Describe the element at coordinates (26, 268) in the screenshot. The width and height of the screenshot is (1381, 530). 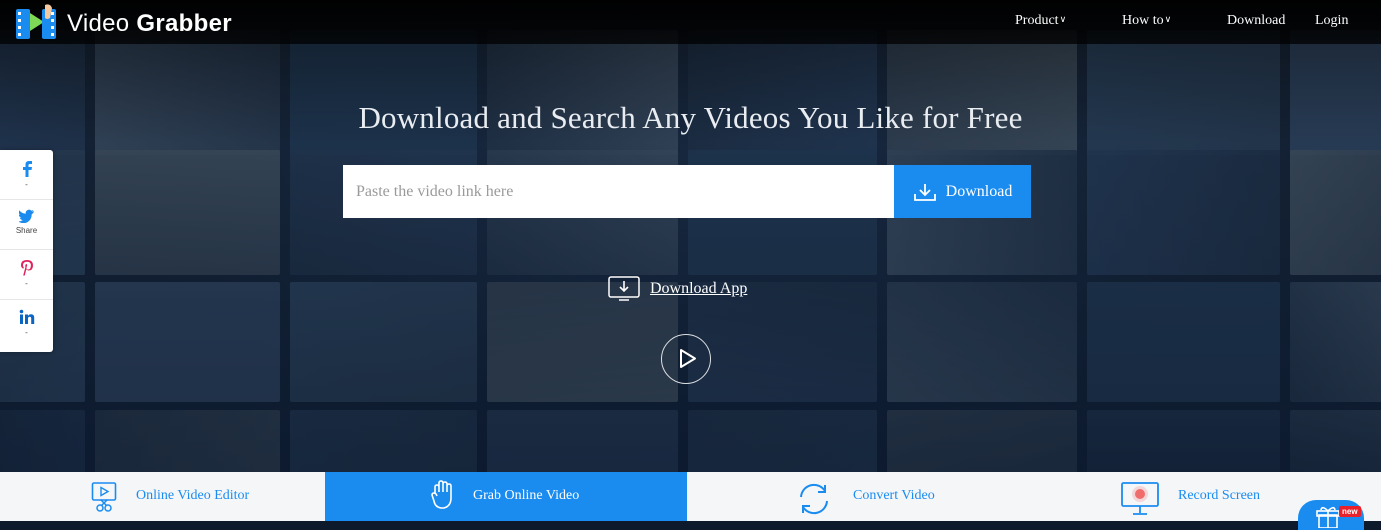
I see `pinterest-icon` at that location.